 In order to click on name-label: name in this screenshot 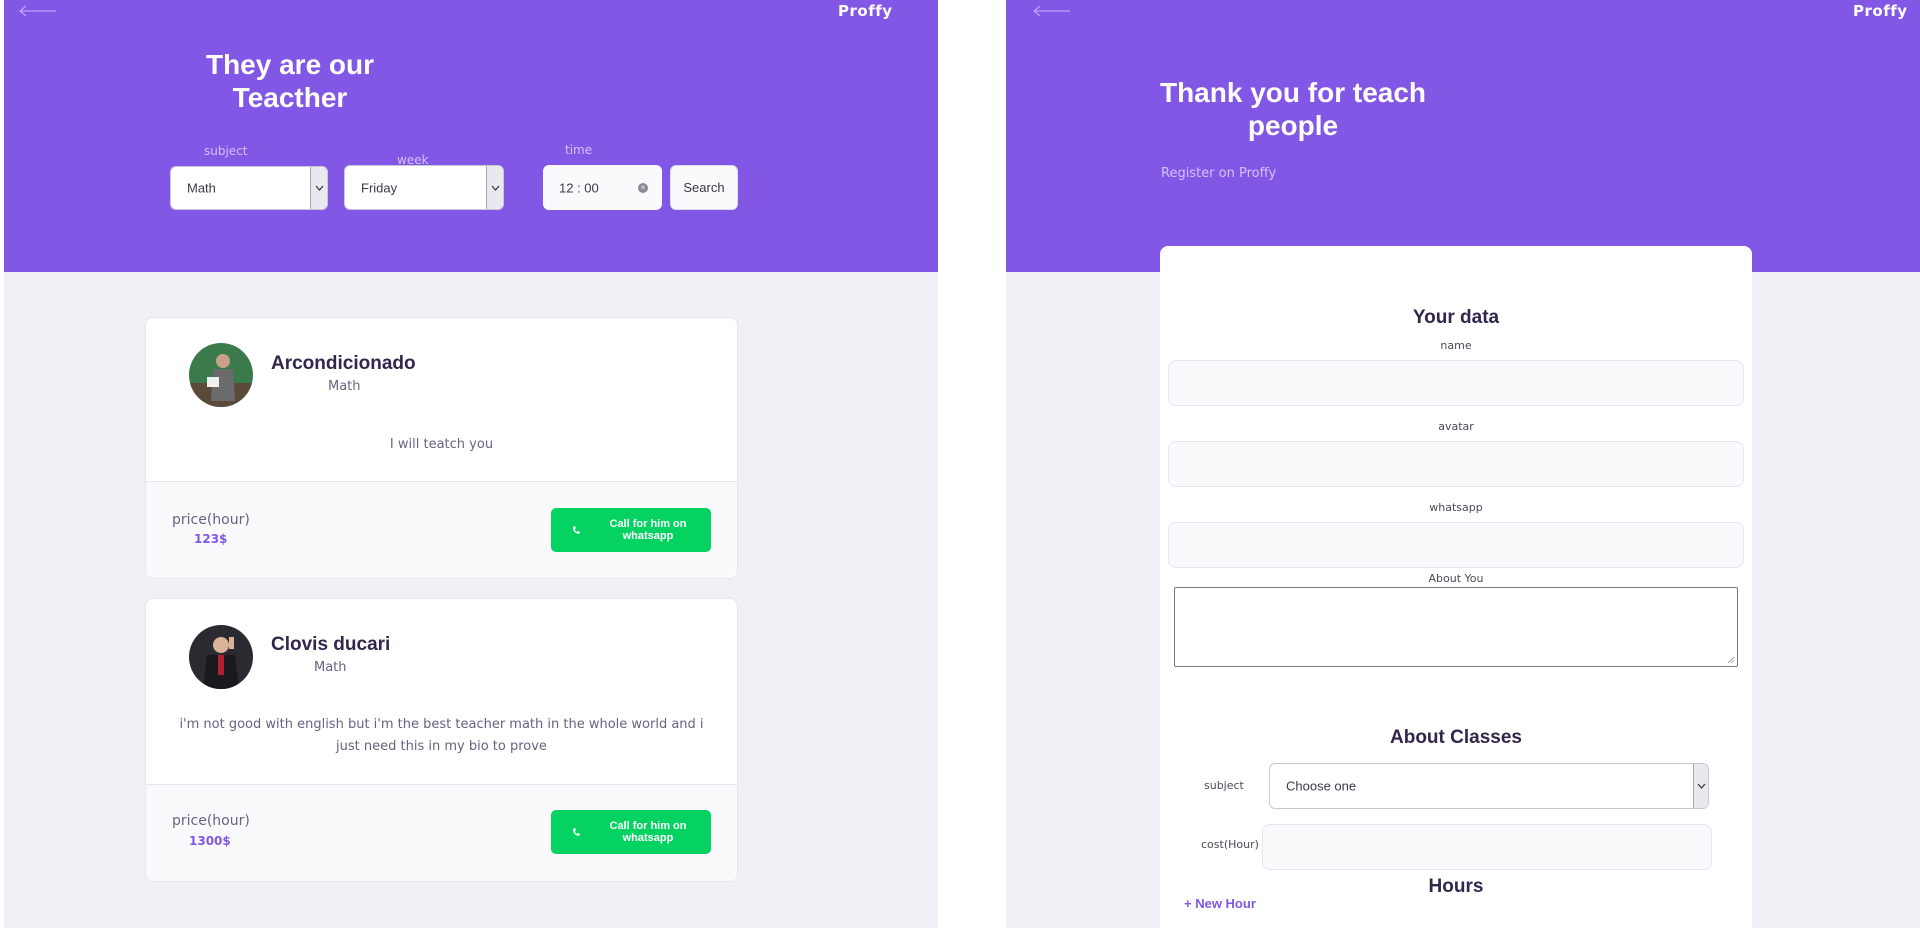, I will do `click(1456, 345)`.